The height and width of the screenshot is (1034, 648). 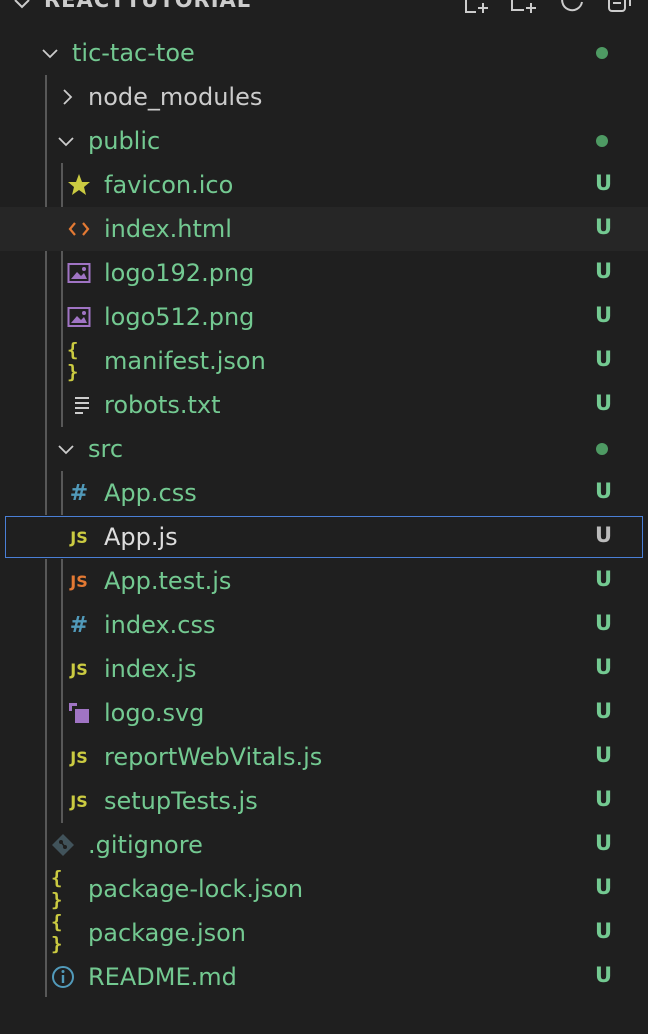 I want to click on tree-item-label: public, so click(x=124, y=141).